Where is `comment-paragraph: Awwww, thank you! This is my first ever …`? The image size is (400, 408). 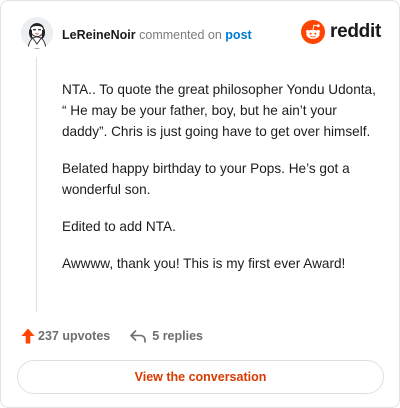 comment-paragraph: Awwww, thank you! This is my first ever … is located at coordinates (204, 263).